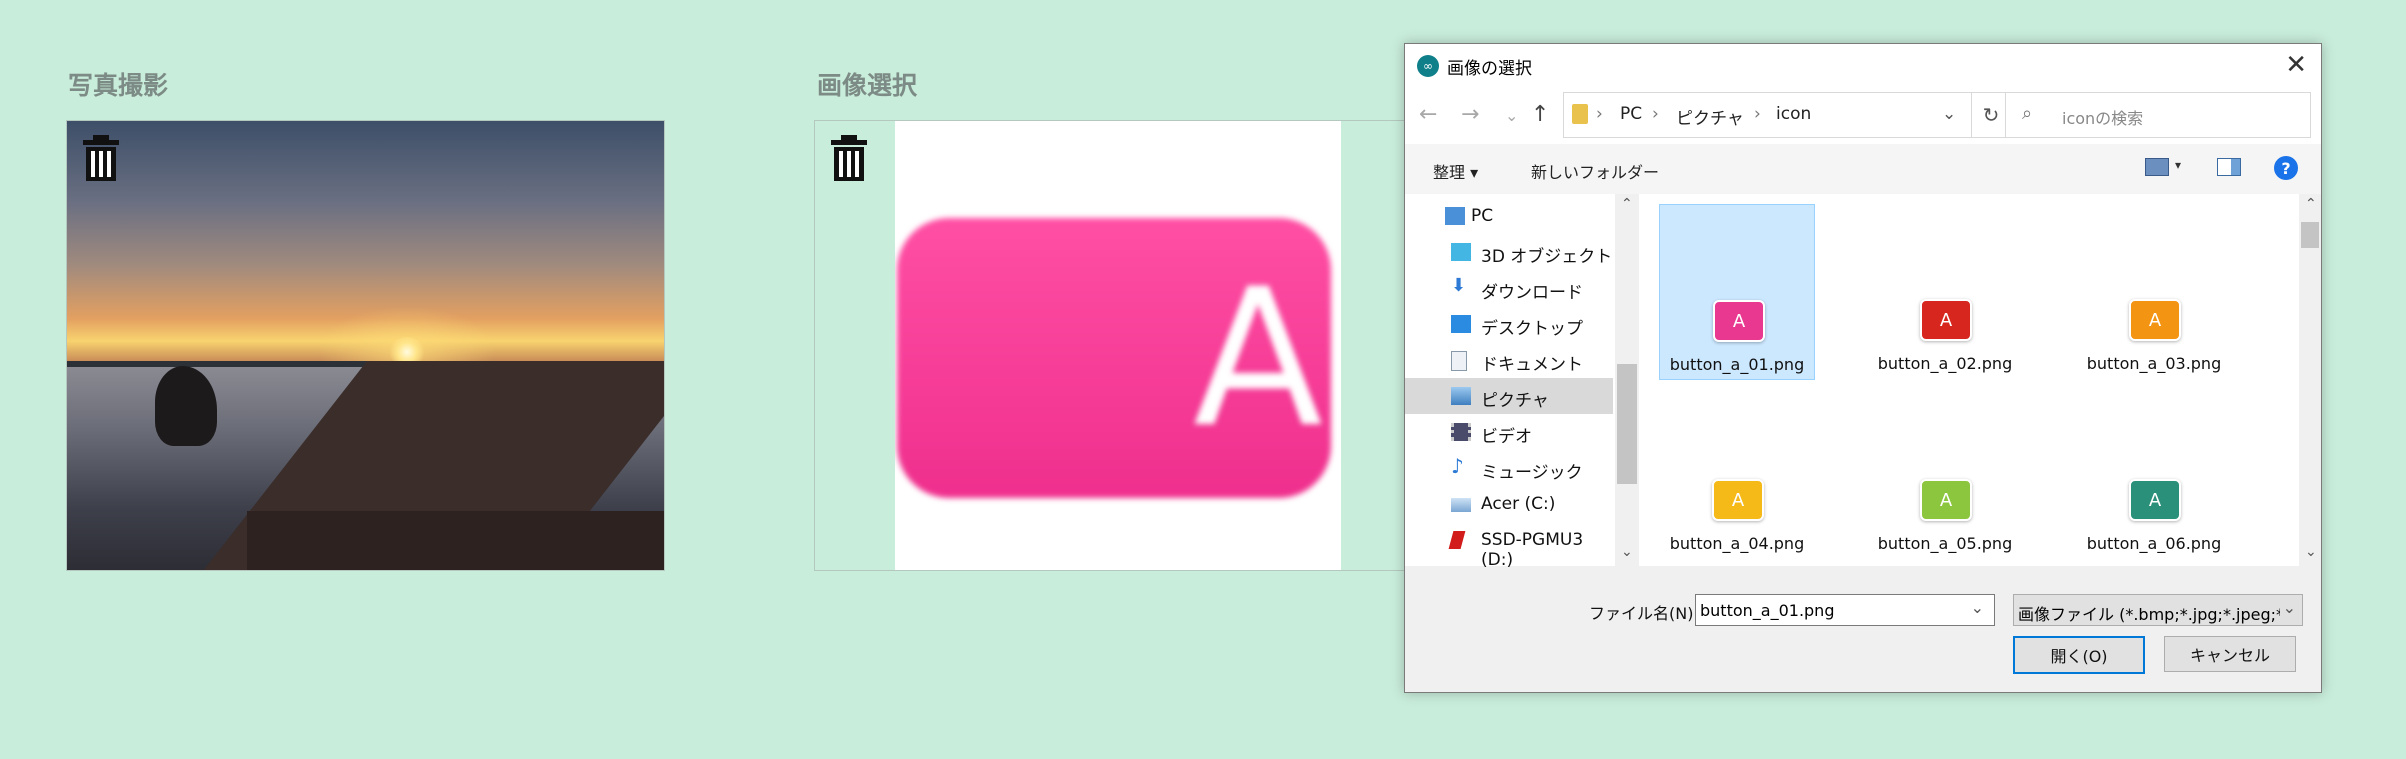  I want to click on filetype-select: 画像ファイル (*.bmp;*.jpg;*.jpeg;* ⌄, so click(2158, 610).